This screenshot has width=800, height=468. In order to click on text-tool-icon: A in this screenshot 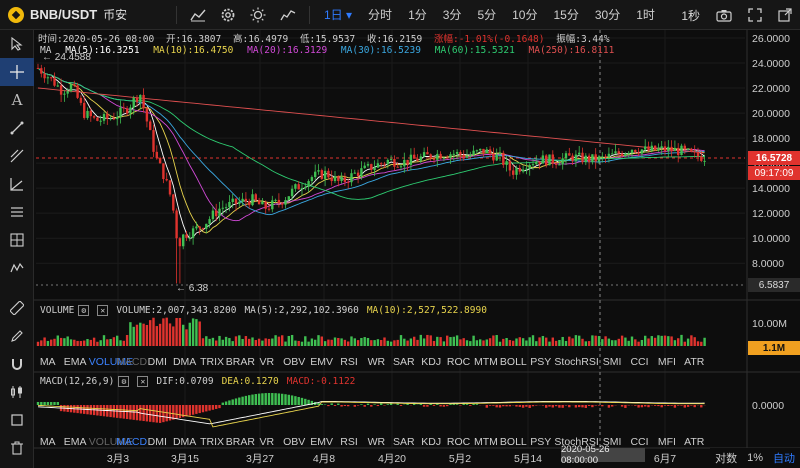, I will do `click(17, 100)`.